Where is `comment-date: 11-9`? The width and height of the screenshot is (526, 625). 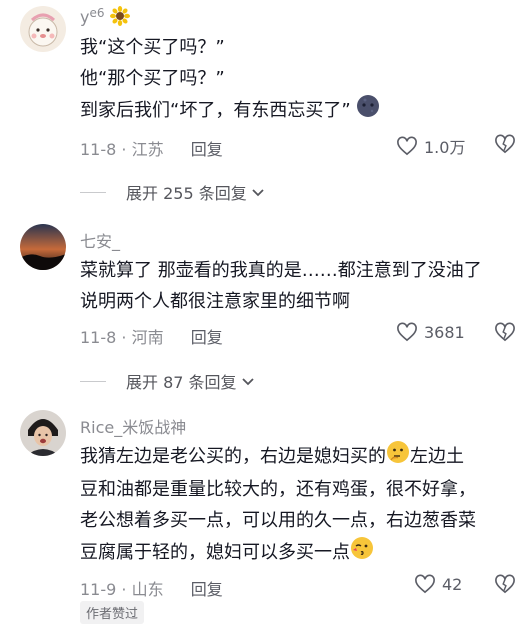
comment-date: 11-9 is located at coordinates (98, 589).